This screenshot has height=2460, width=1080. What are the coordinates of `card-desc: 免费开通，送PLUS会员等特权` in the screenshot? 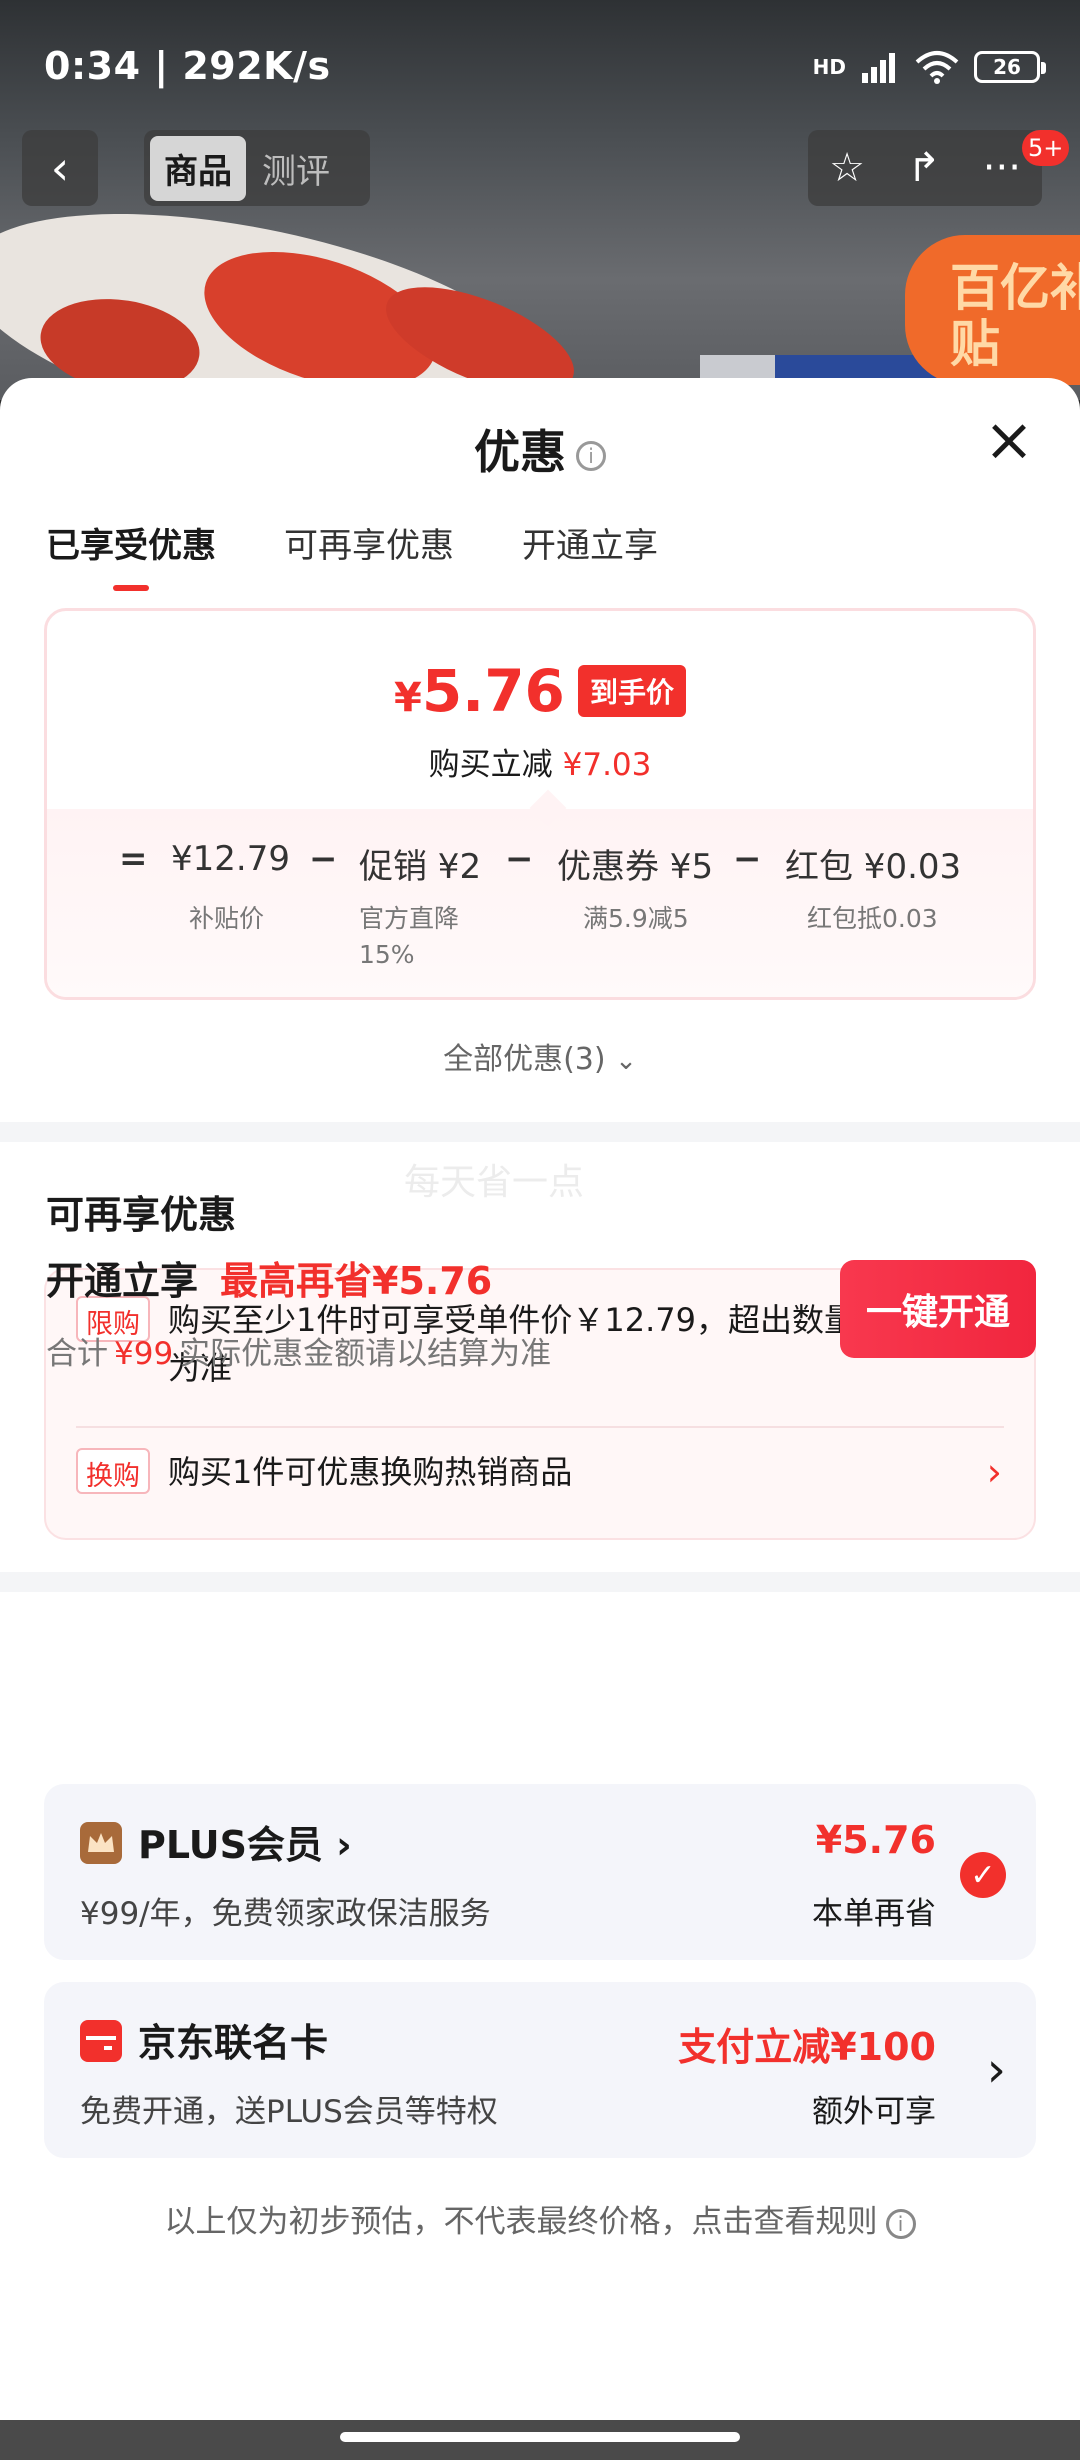 It's located at (289, 2112).